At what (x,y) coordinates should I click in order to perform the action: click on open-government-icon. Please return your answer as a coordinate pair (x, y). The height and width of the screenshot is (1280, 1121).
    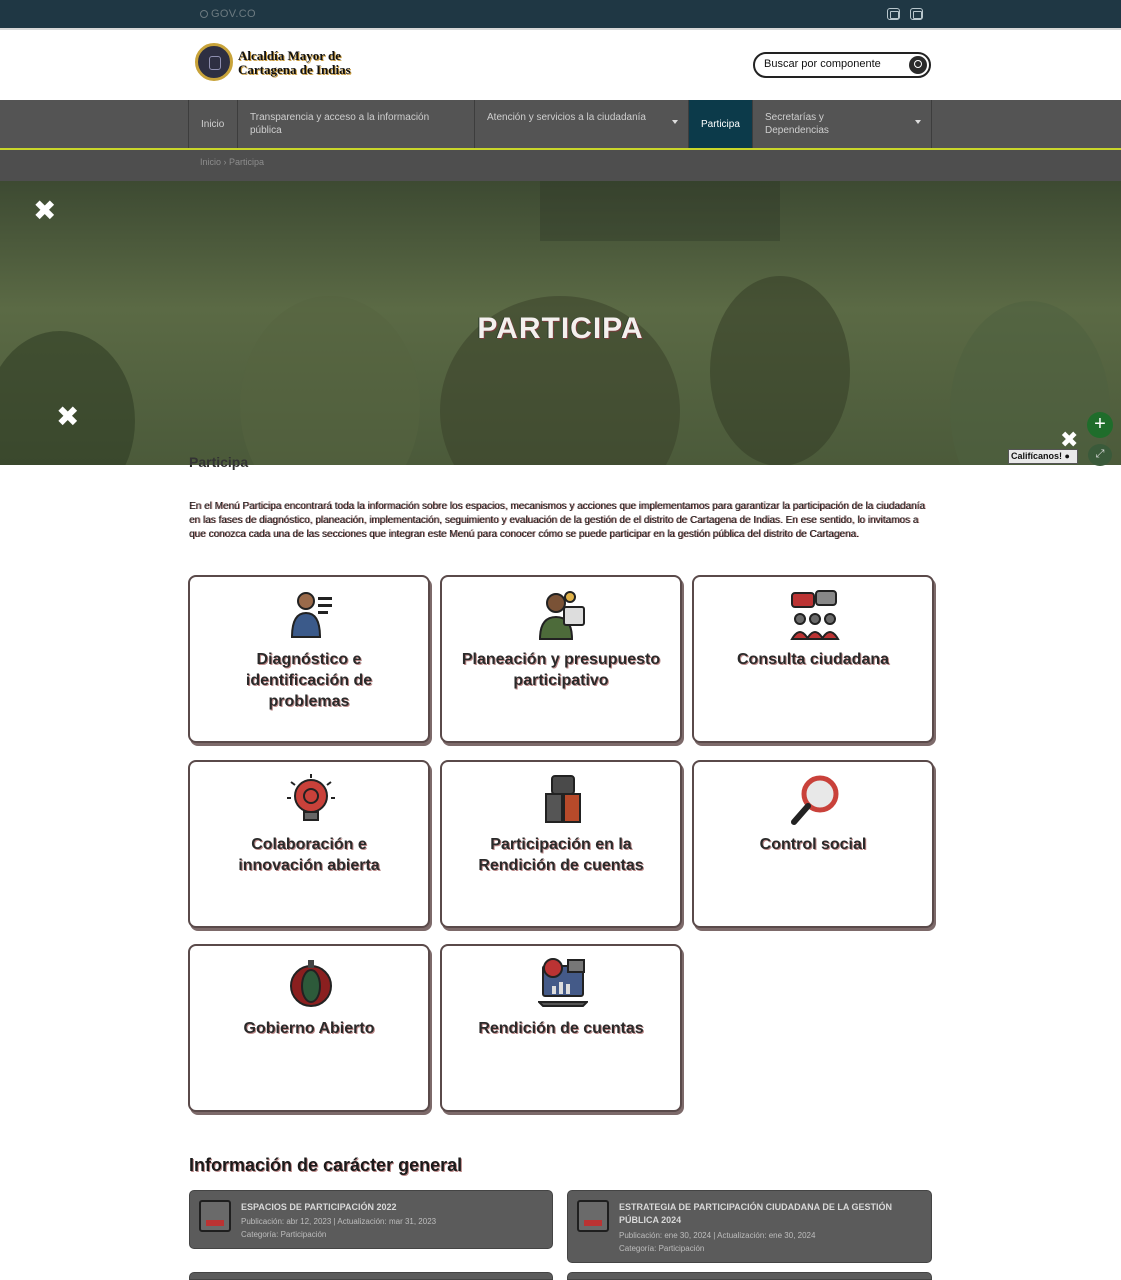
    Looking at the image, I should click on (311, 983).